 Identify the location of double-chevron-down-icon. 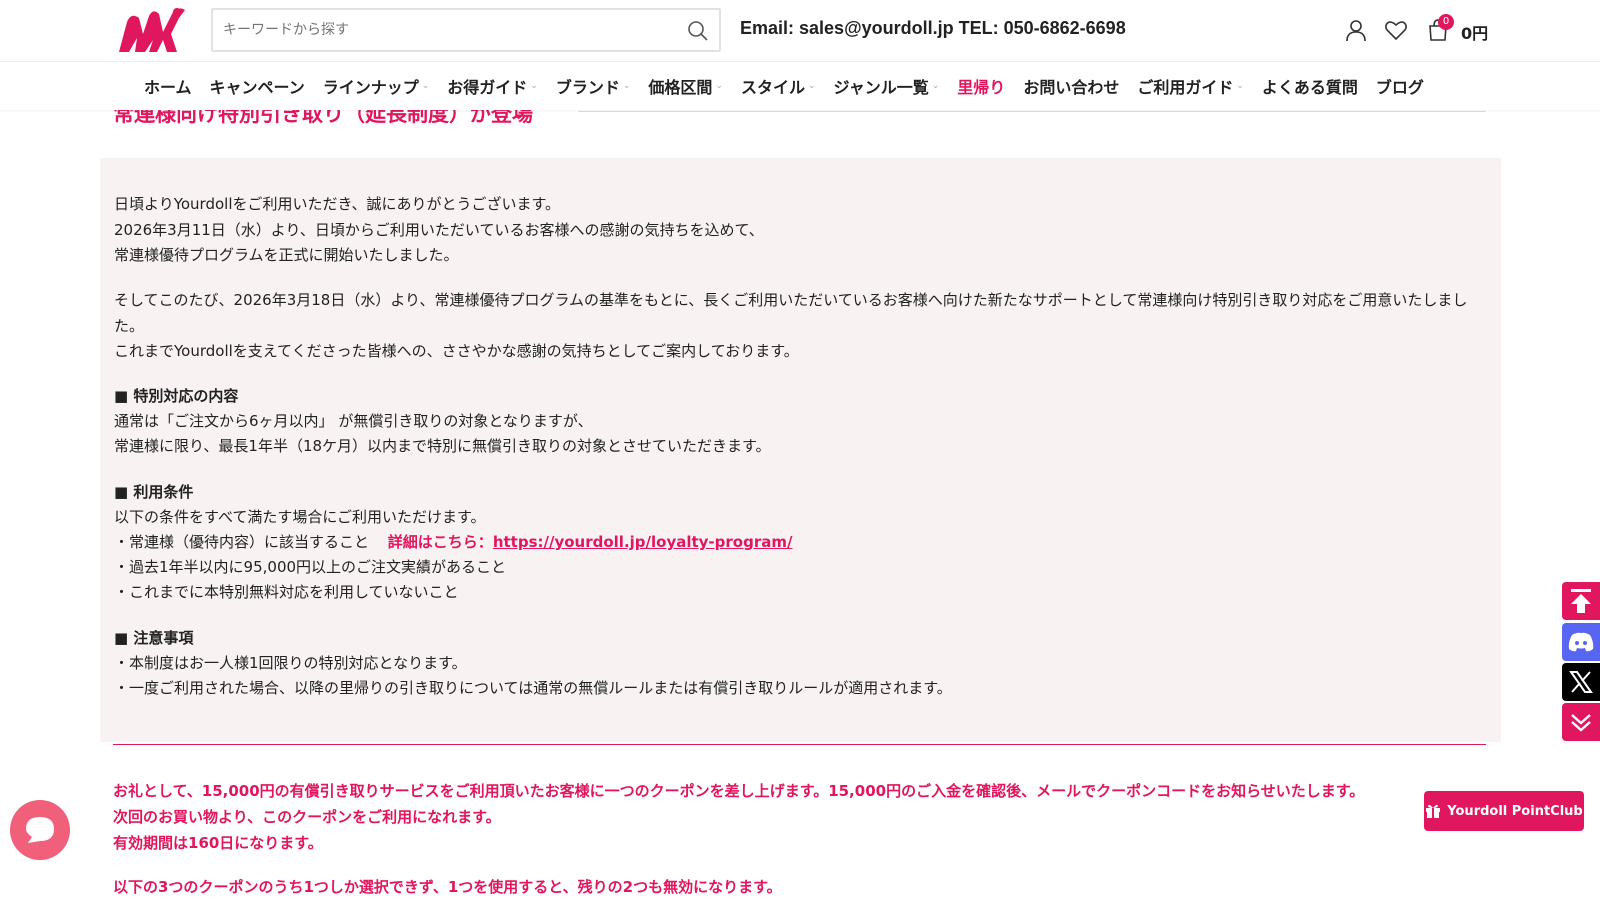
(1581, 723).